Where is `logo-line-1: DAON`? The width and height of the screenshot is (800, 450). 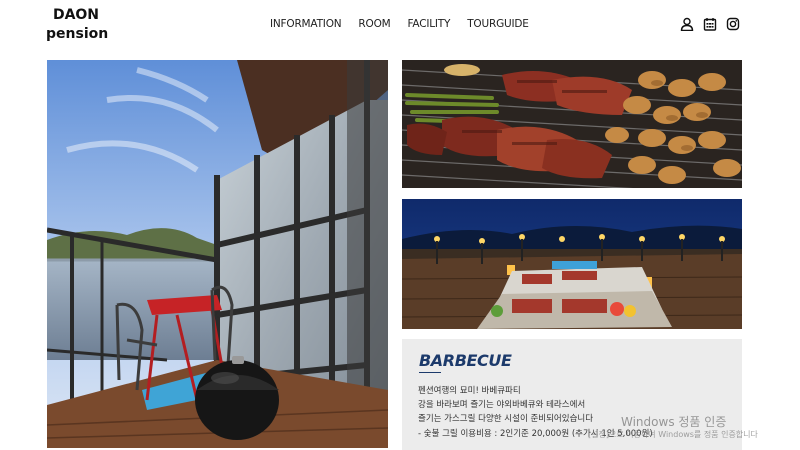
logo-line-1: DAON is located at coordinates (76, 15).